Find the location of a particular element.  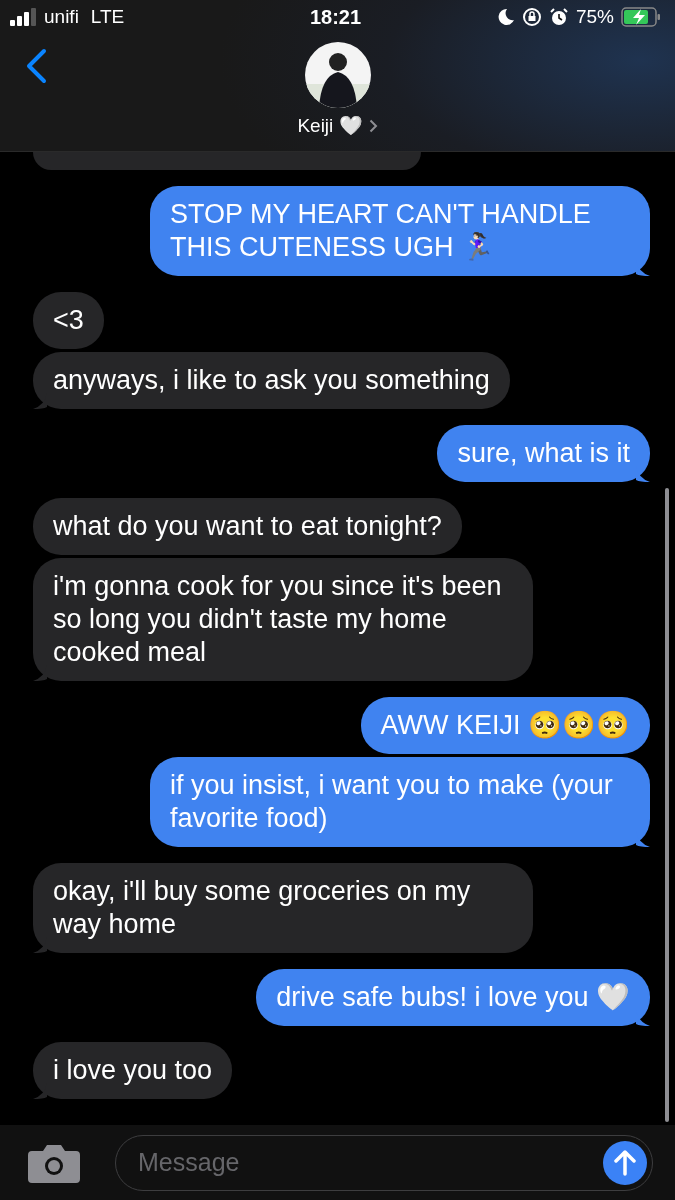

message-bubble: okay, i'll buy some groceries on my way home is located at coordinates (283, 908).